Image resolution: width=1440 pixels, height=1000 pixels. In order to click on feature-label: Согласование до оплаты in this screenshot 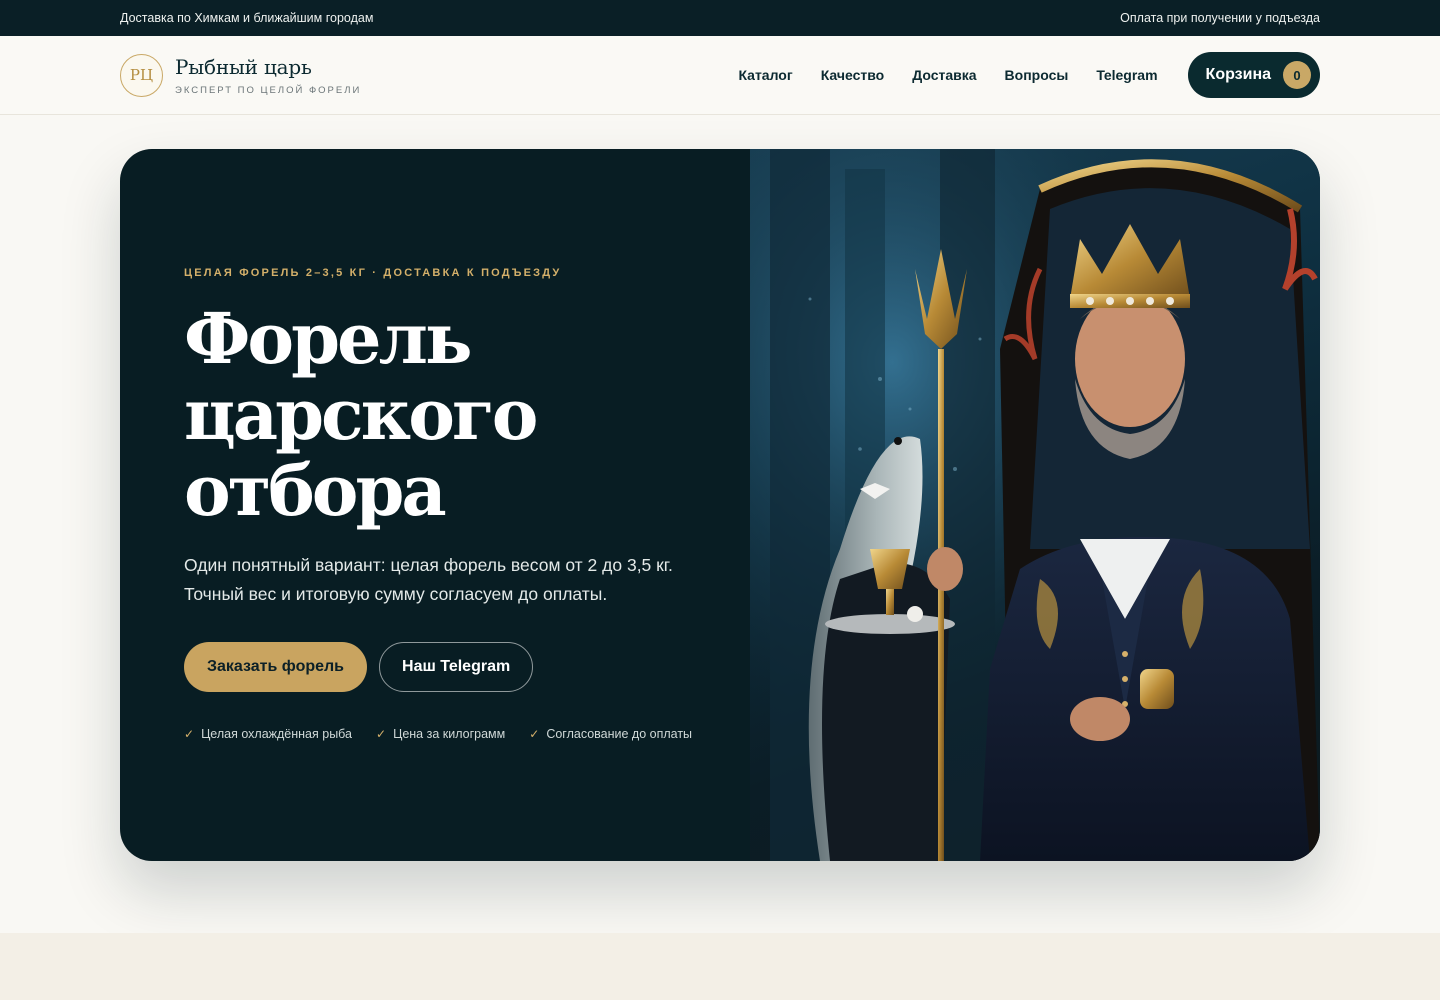, I will do `click(619, 734)`.